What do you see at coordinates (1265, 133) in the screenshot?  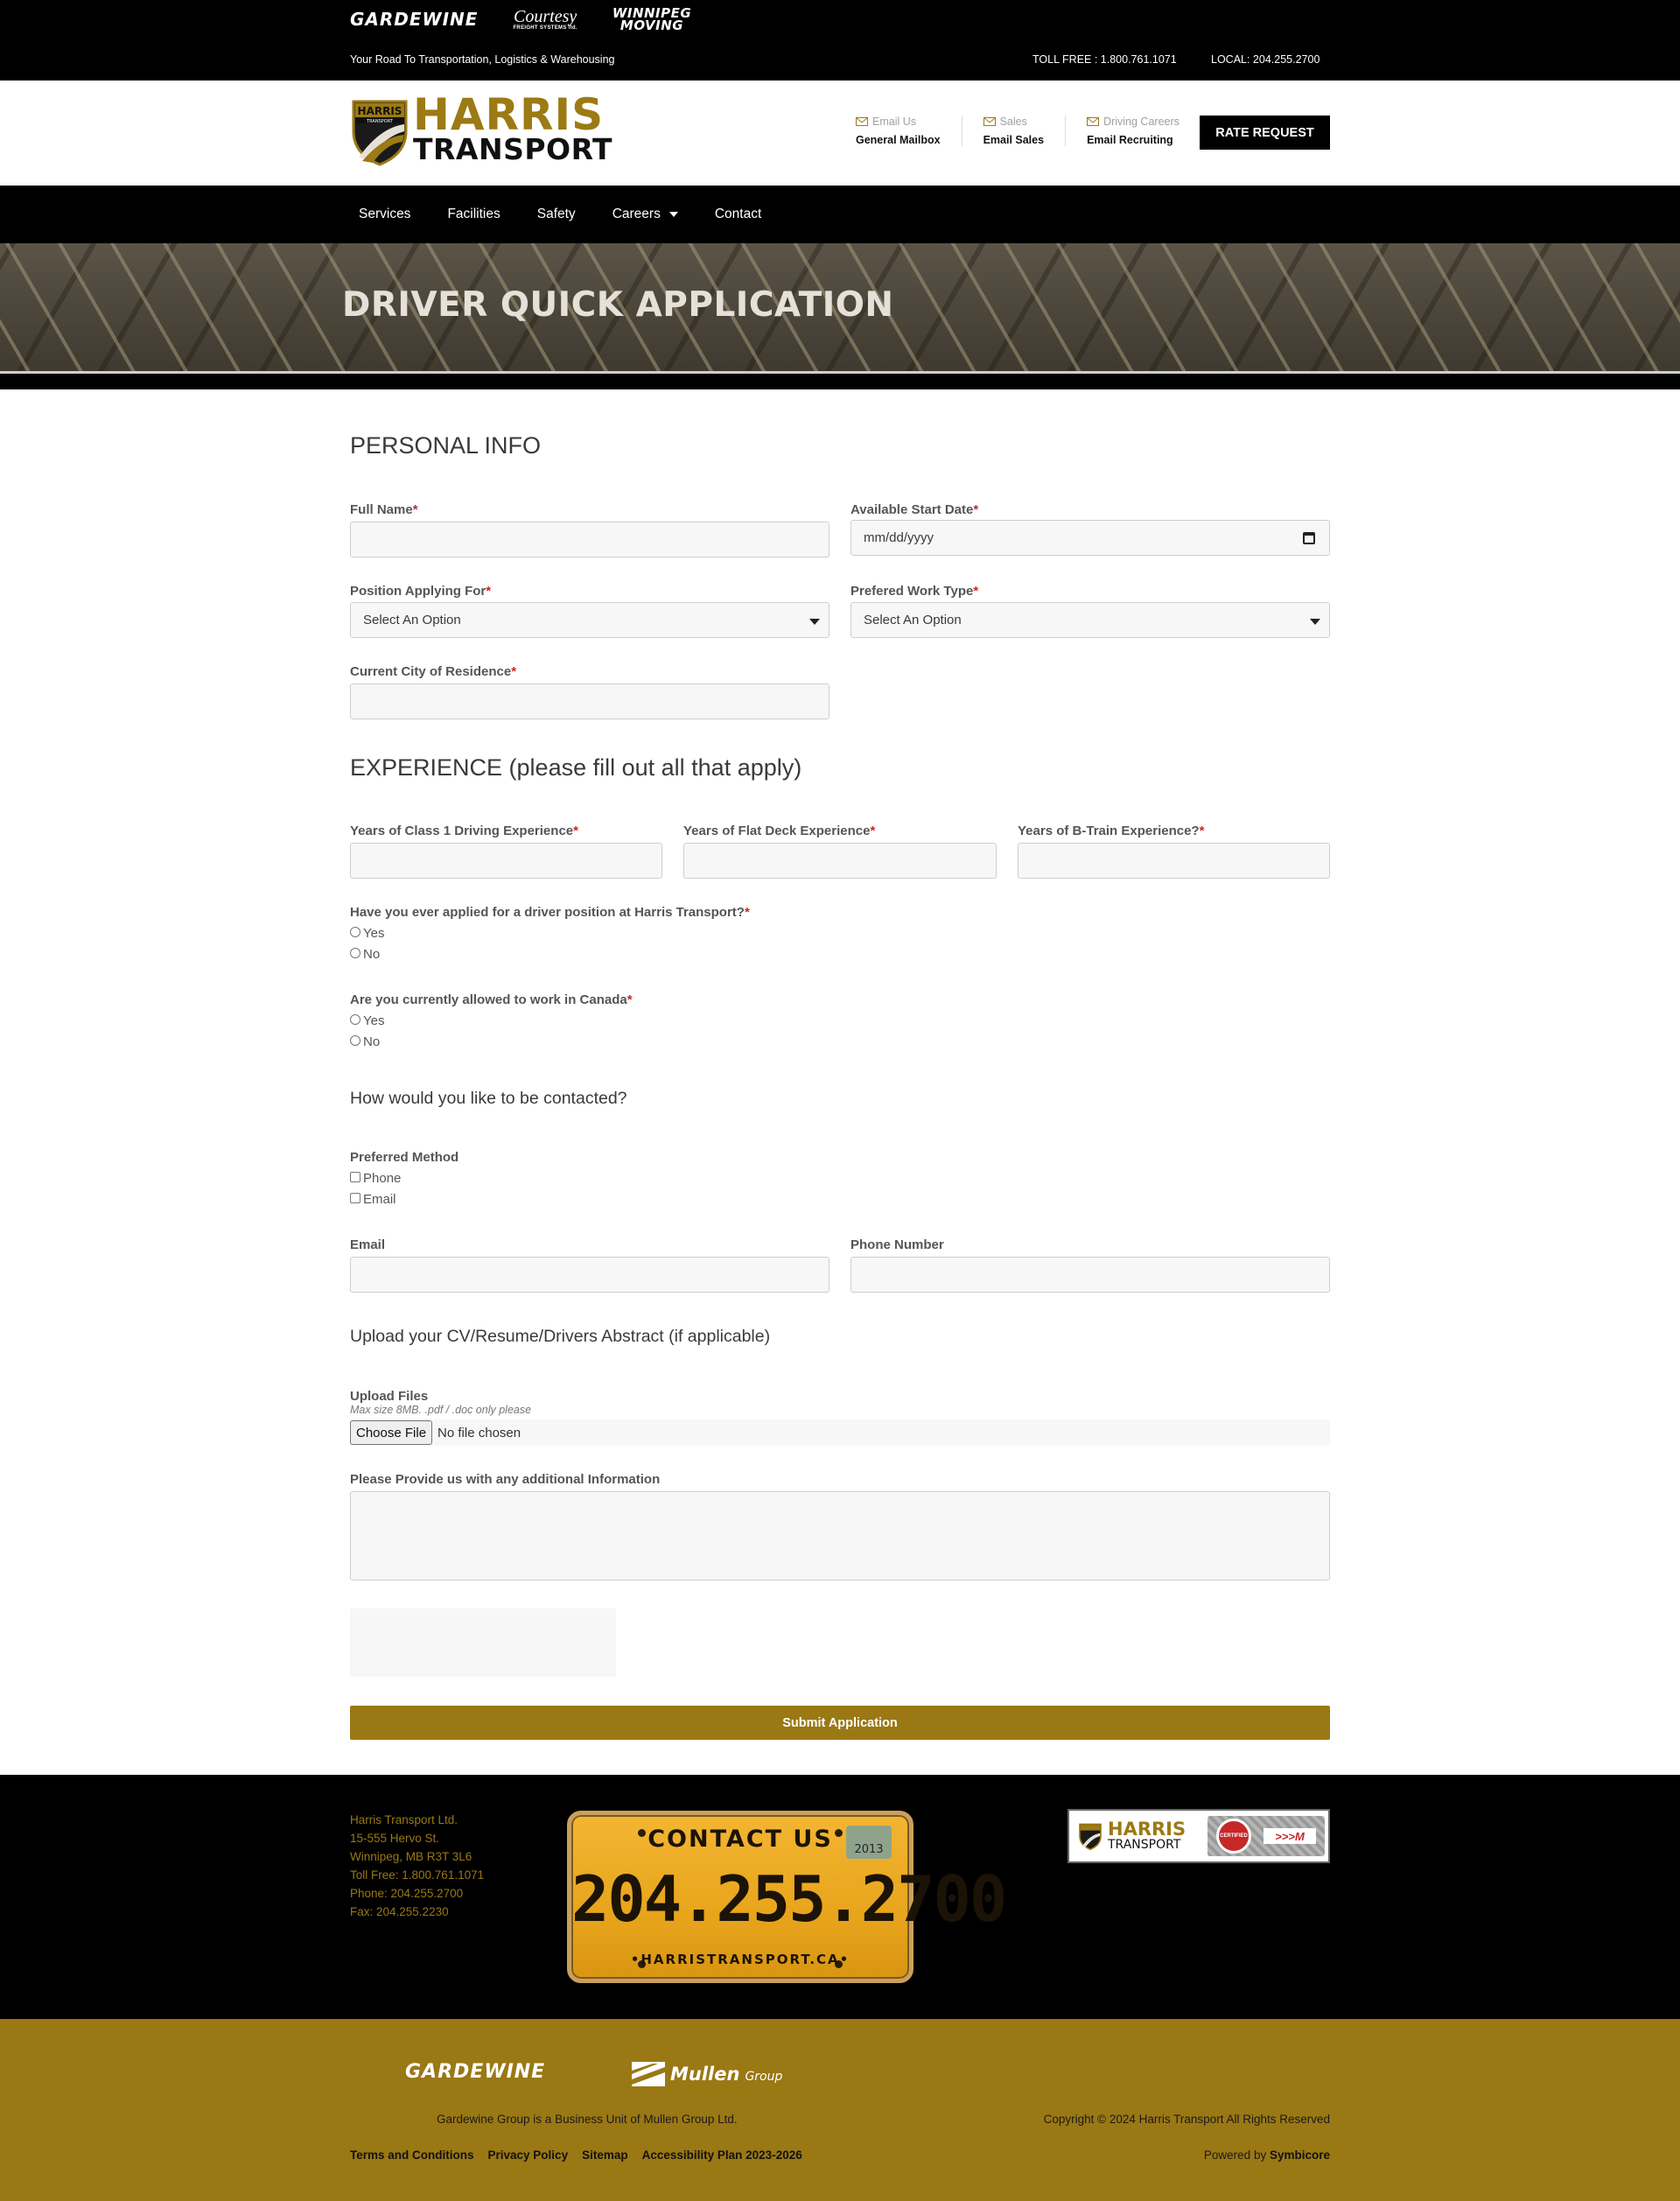 I see `rate-request-button: RATE REQUEST` at bounding box center [1265, 133].